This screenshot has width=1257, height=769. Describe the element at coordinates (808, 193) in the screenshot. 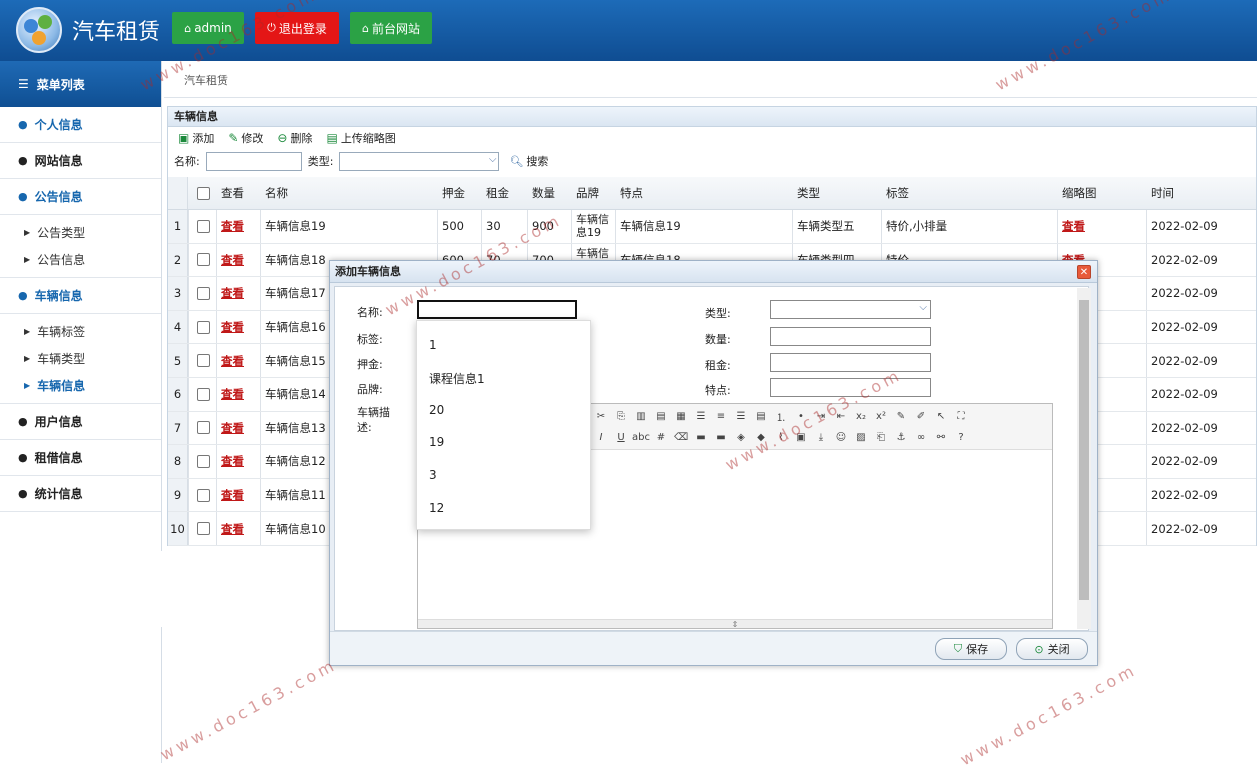

I see `col-type: 类型` at that location.